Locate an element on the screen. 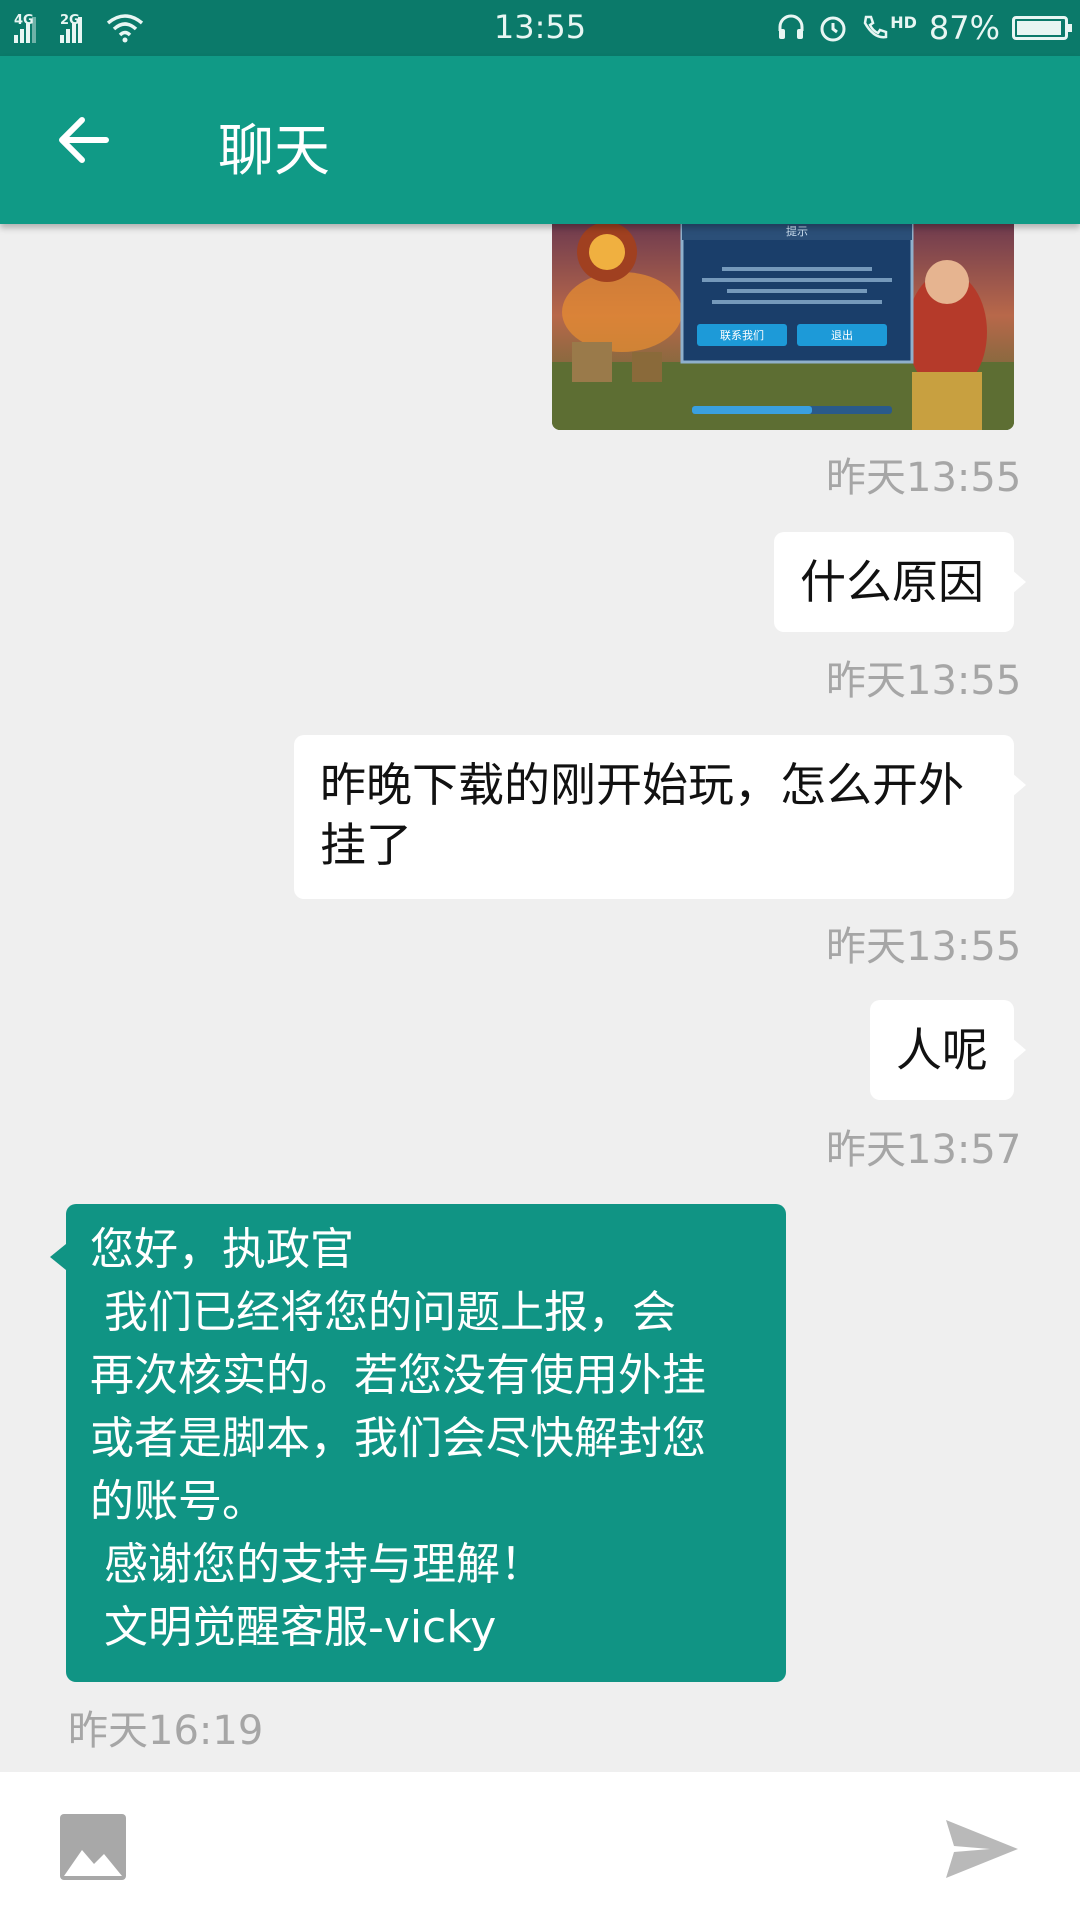 Image resolution: width=1080 pixels, height=1920 pixels. dialog-title: 提示 is located at coordinates (797, 231).